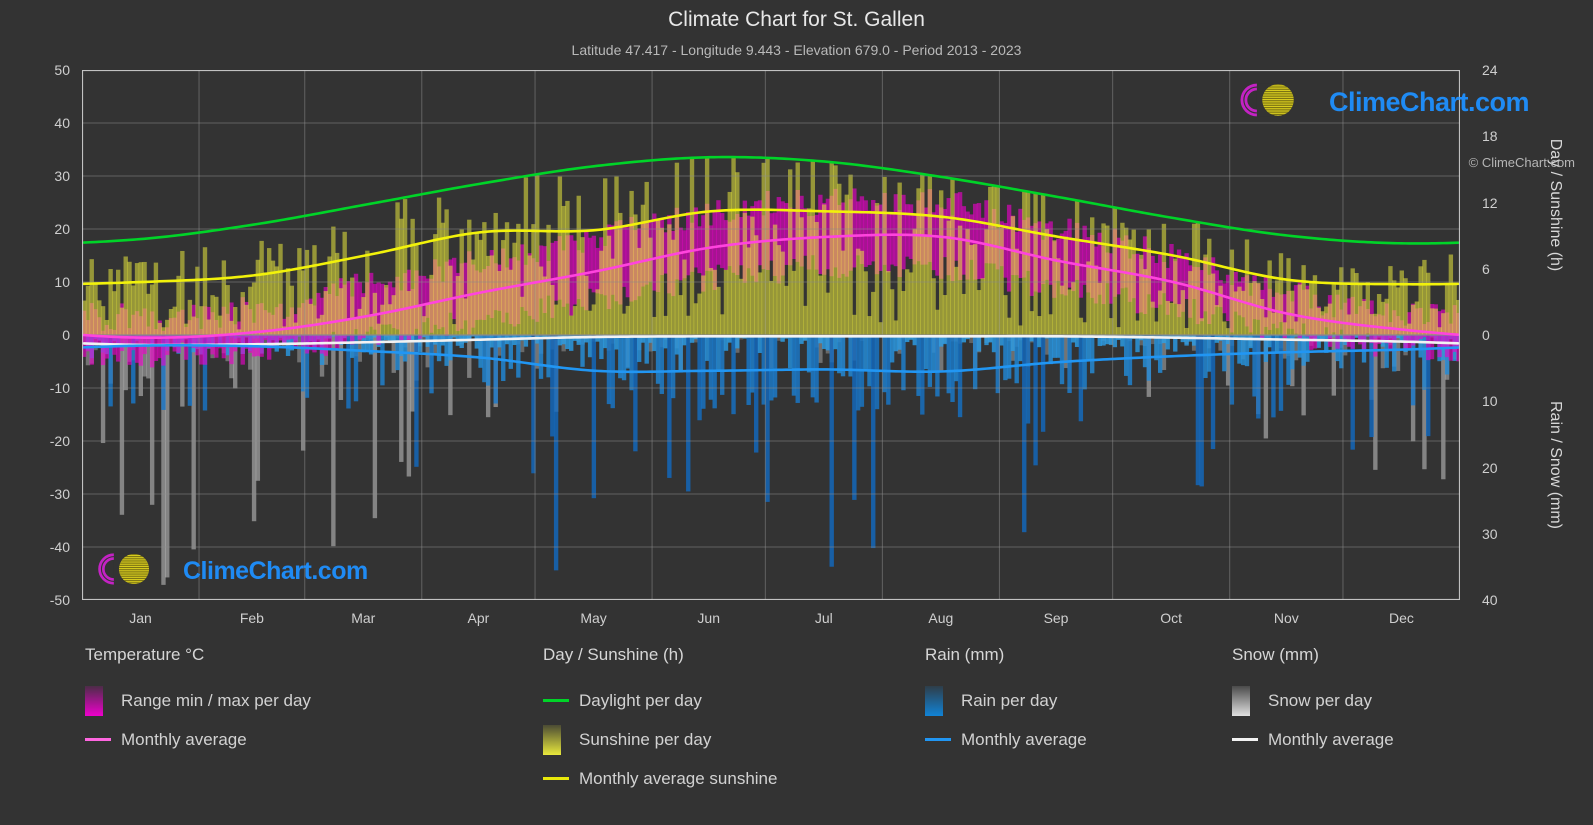 The image size is (1593, 825). I want to click on y-tick-left-10: 10, so click(62, 282).